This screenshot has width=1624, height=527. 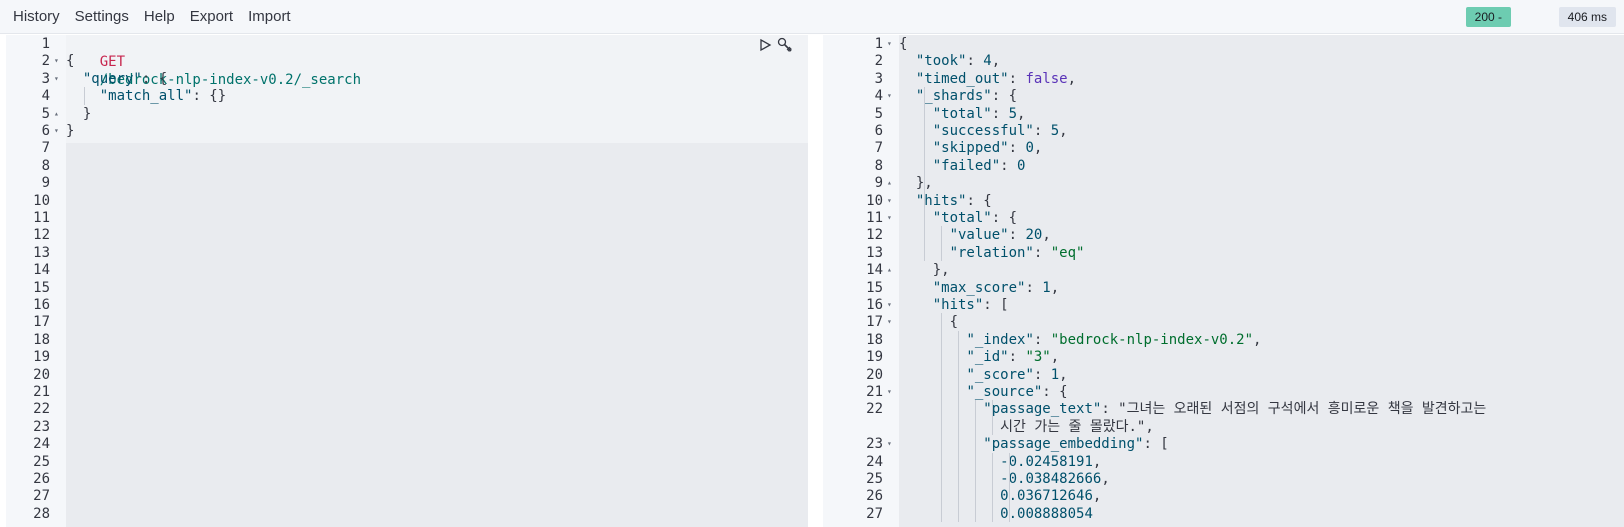 What do you see at coordinates (213, 61) in the screenshot?
I see `request-line: GET /bedrock-nlp-index-v0.2/_search` at bounding box center [213, 61].